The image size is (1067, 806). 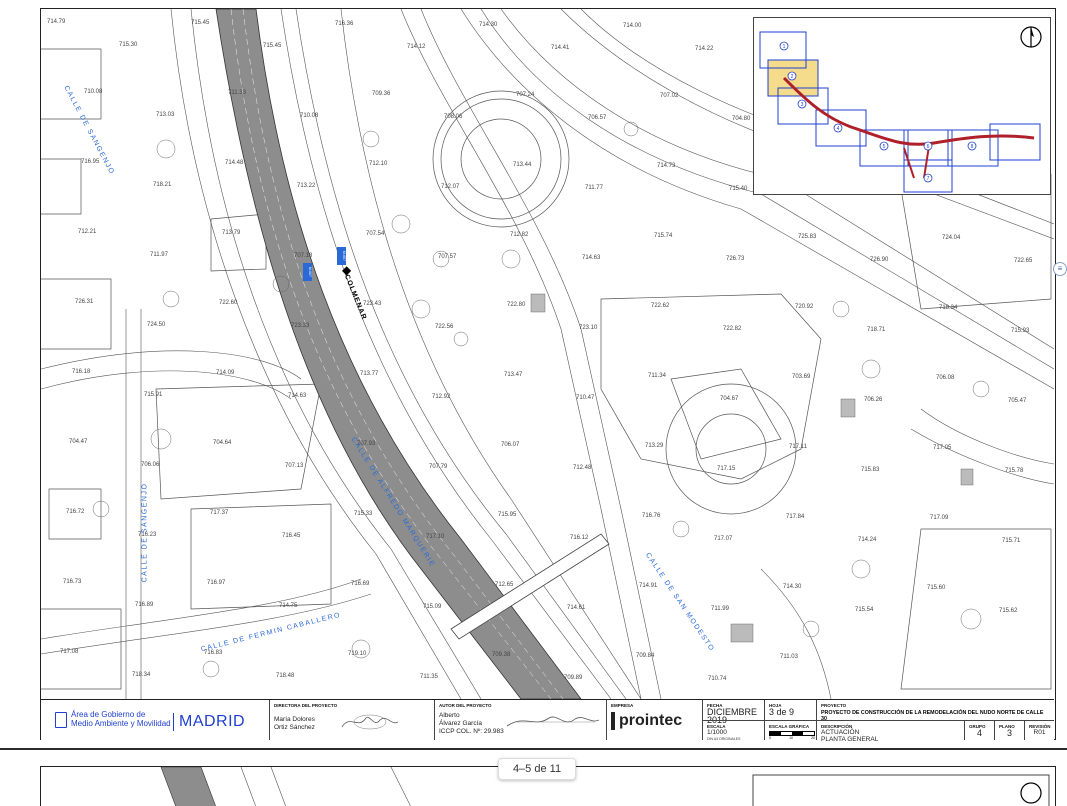 What do you see at coordinates (369, 374) in the screenshot?
I see `elevation-label: 713.77` at bounding box center [369, 374].